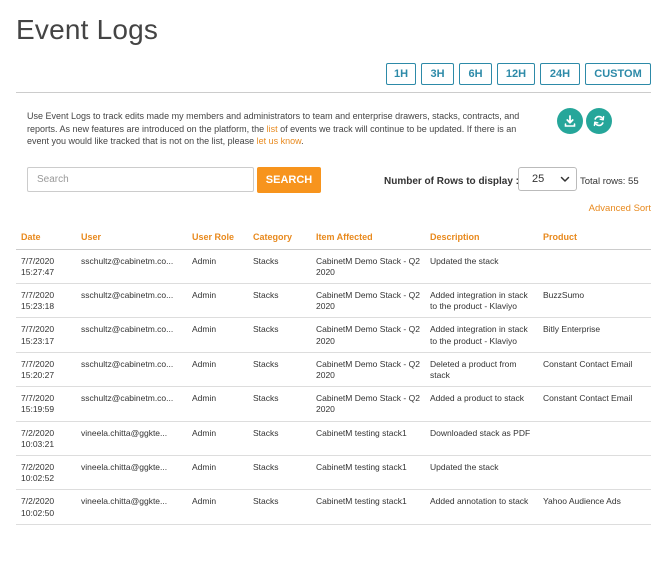 The image size is (665, 576). What do you see at coordinates (46, 507) in the screenshot?
I see `cell-date: 7/2/2020 10:02:50` at bounding box center [46, 507].